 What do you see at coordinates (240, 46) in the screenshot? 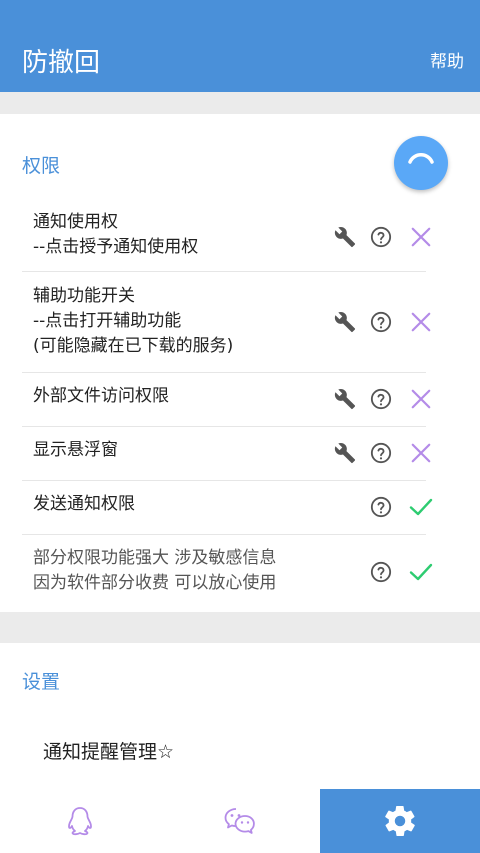
I see `app-bar: 防撤回 帮助` at bounding box center [240, 46].